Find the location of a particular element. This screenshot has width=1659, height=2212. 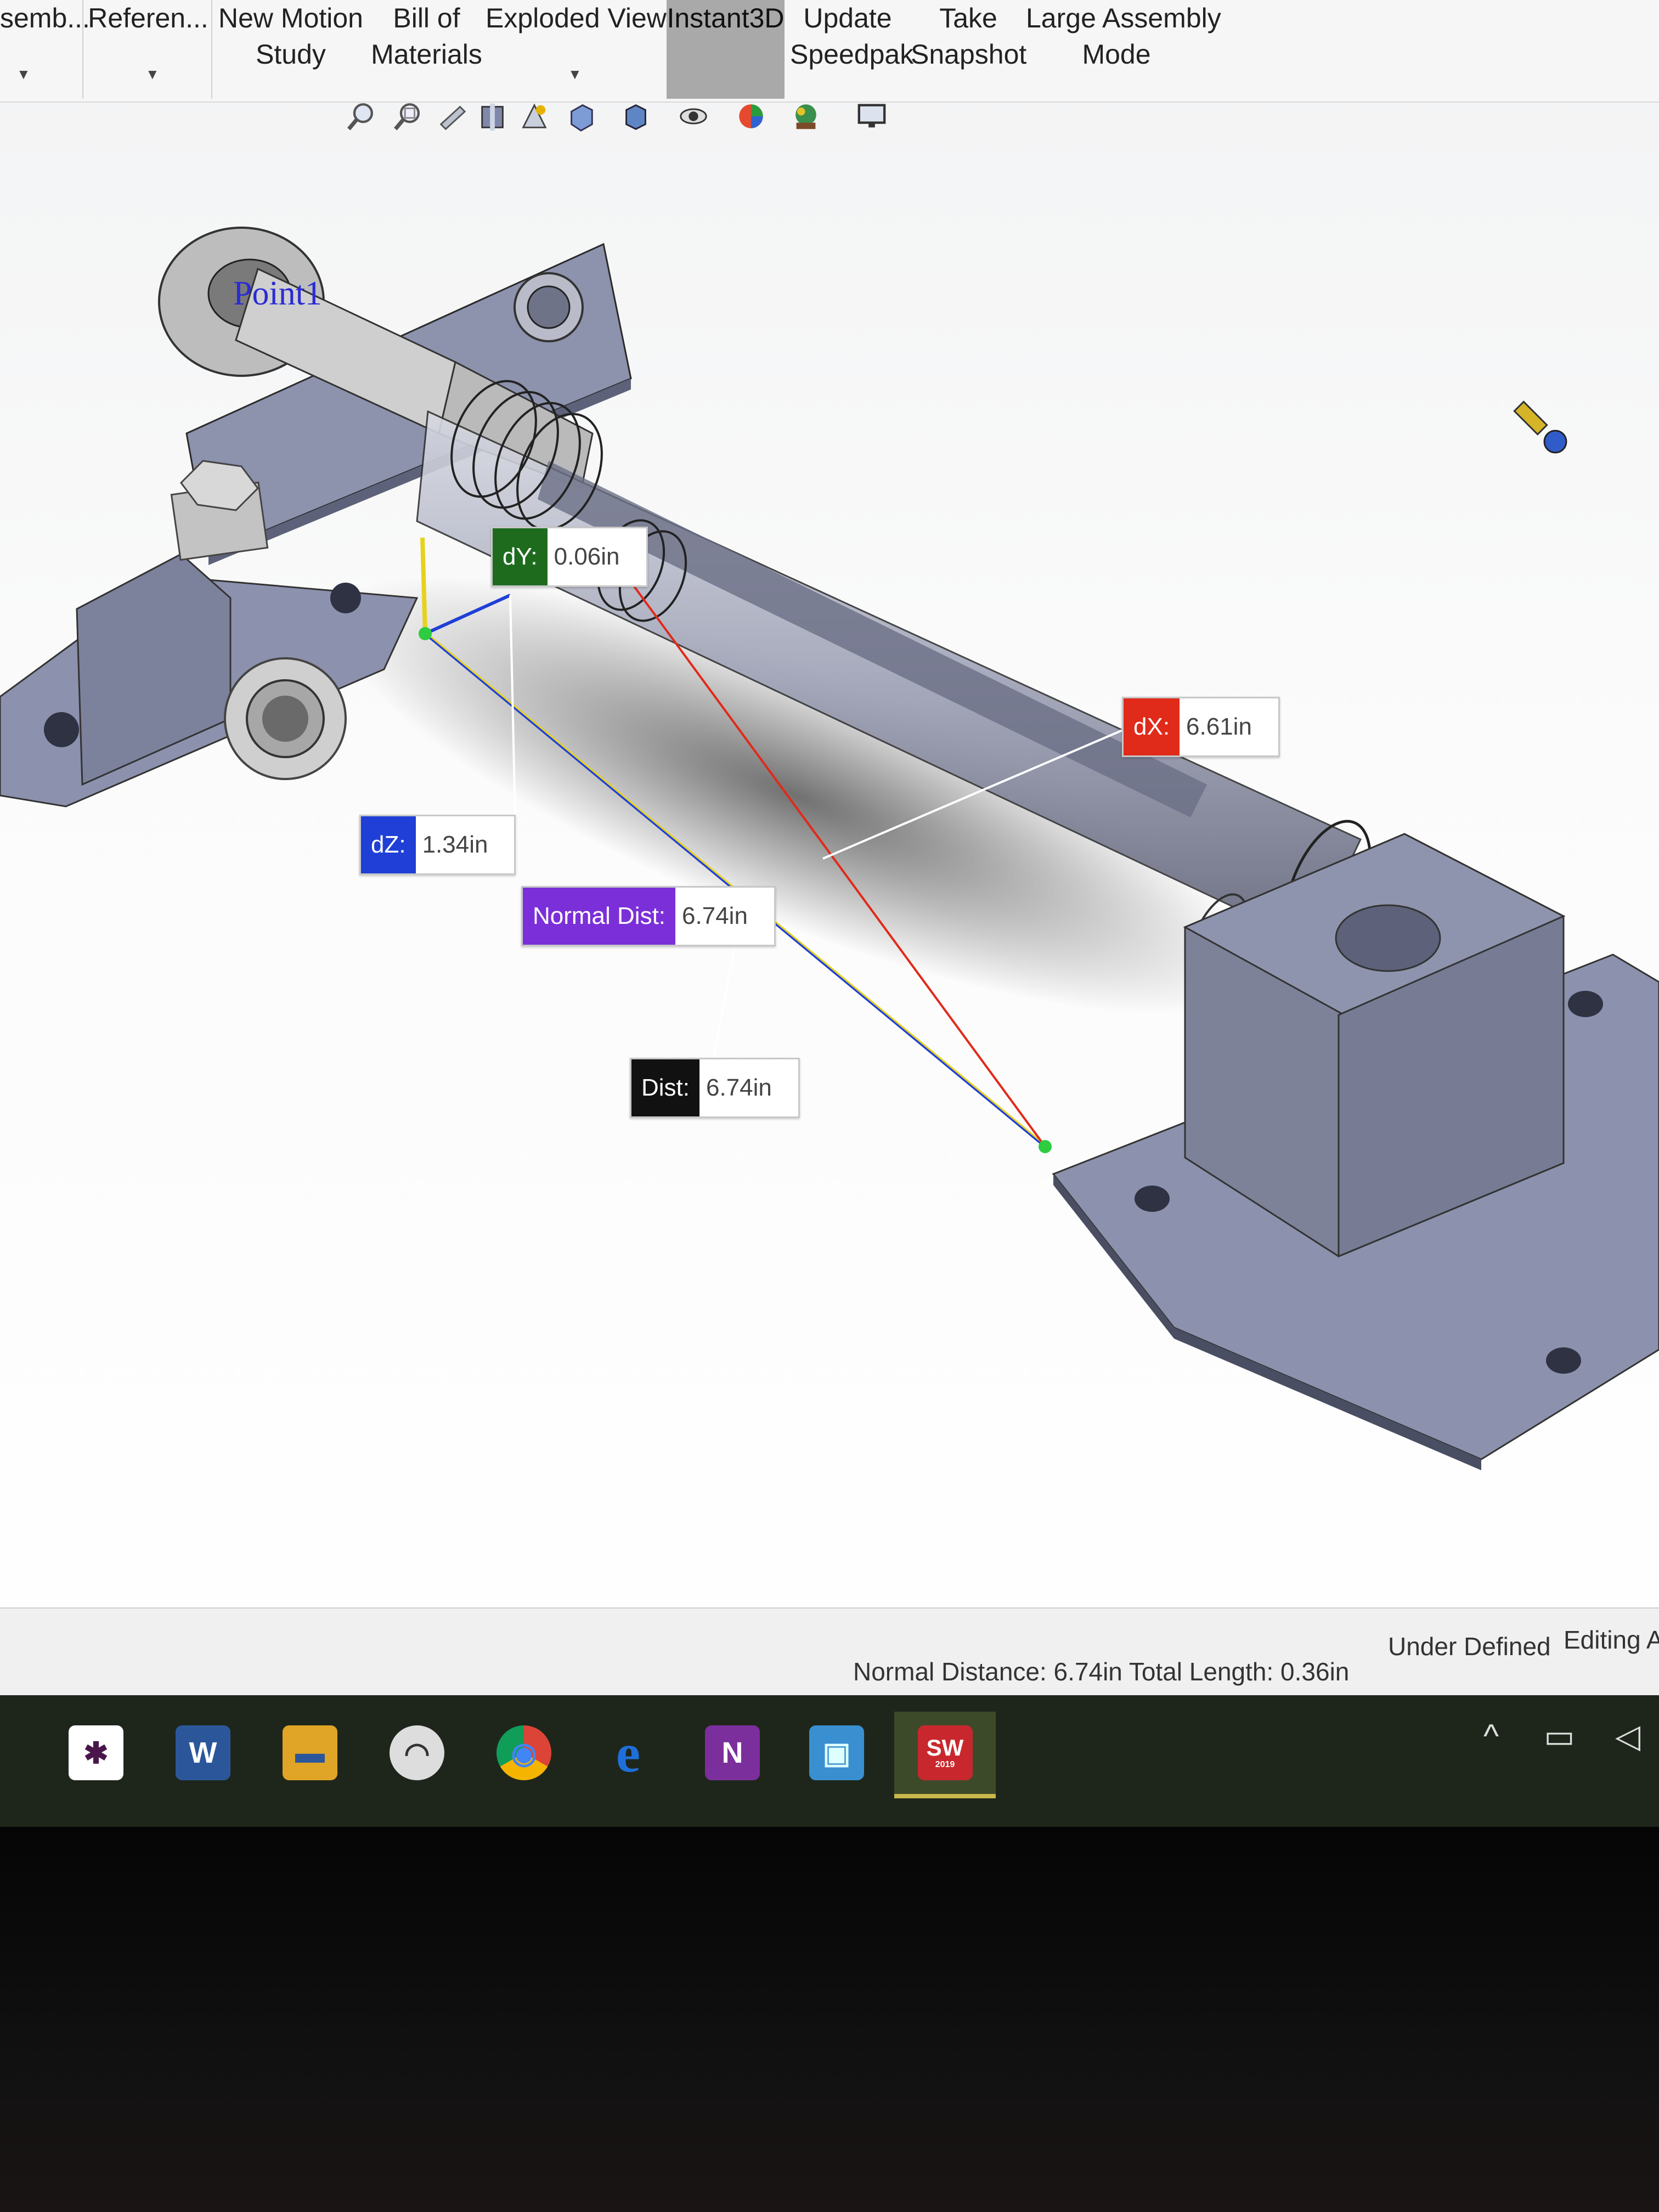

ribbon-update-speedpak-button: Update Speedpak is located at coordinates (852, 49).